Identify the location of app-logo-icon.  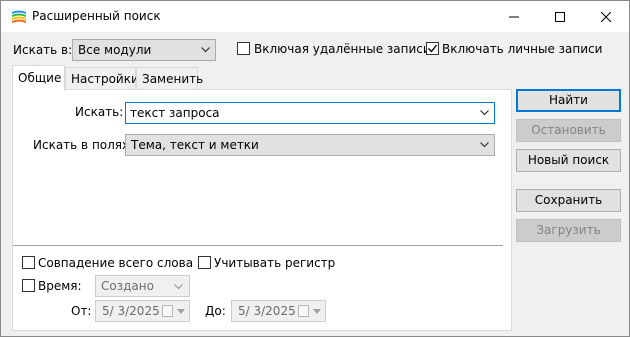
(19, 16).